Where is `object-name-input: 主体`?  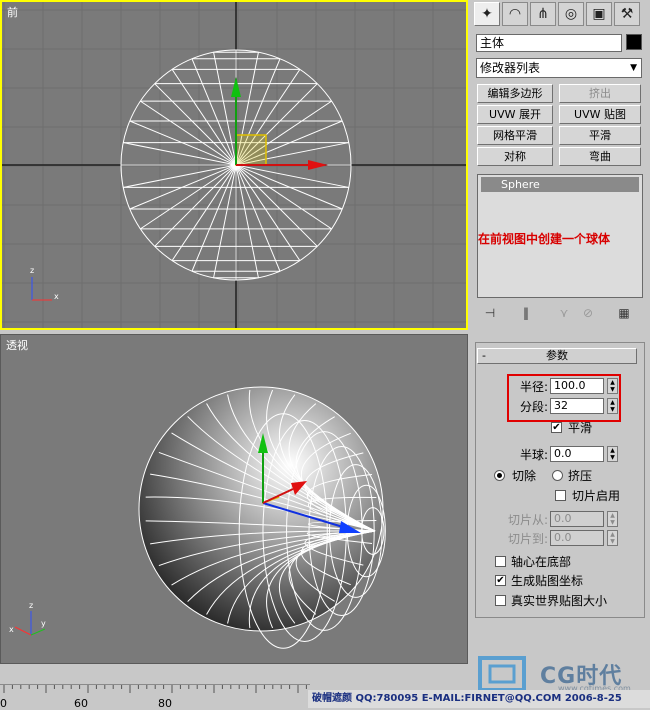
object-name-input: 主体 is located at coordinates (549, 43).